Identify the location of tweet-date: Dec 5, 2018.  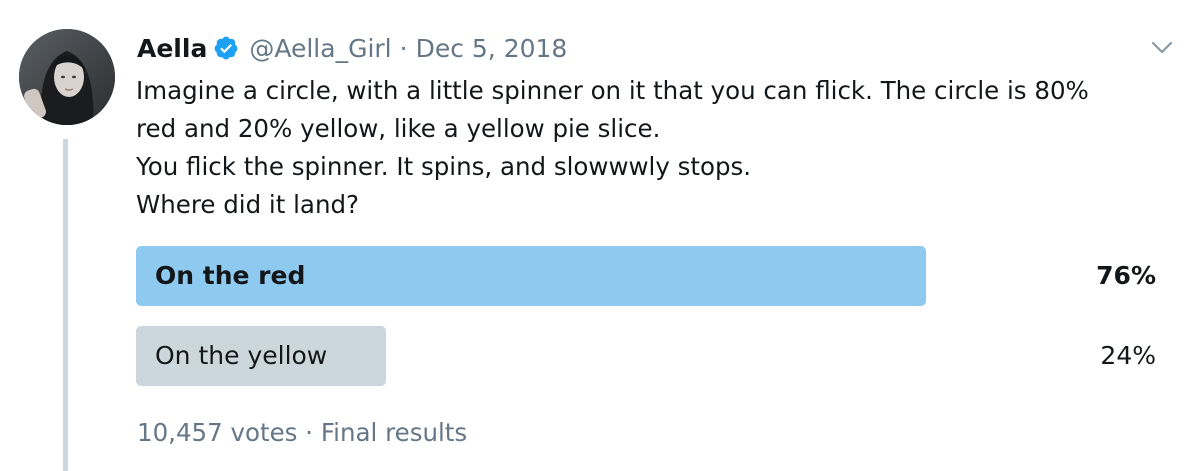
(492, 48).